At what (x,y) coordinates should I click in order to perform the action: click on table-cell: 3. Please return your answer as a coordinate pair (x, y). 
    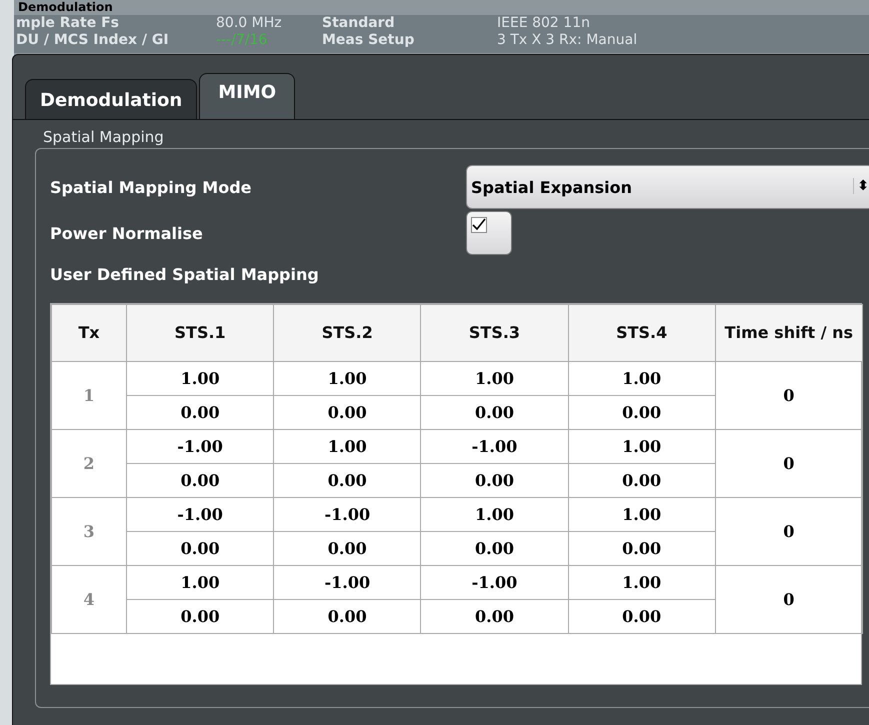
    Looking at the image, I should click on (89, 532).